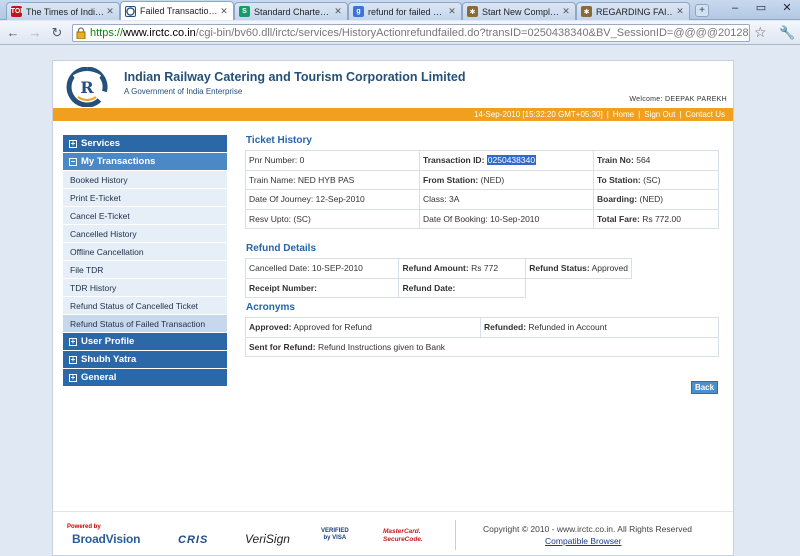 The width and height of the screenshot is (800, 556). Describe the element at coordinates (538, 114) in the screenshot. I see `datetime-text: 14-Sep-2010 [15:32:20 GMT+05:30]` at that location.